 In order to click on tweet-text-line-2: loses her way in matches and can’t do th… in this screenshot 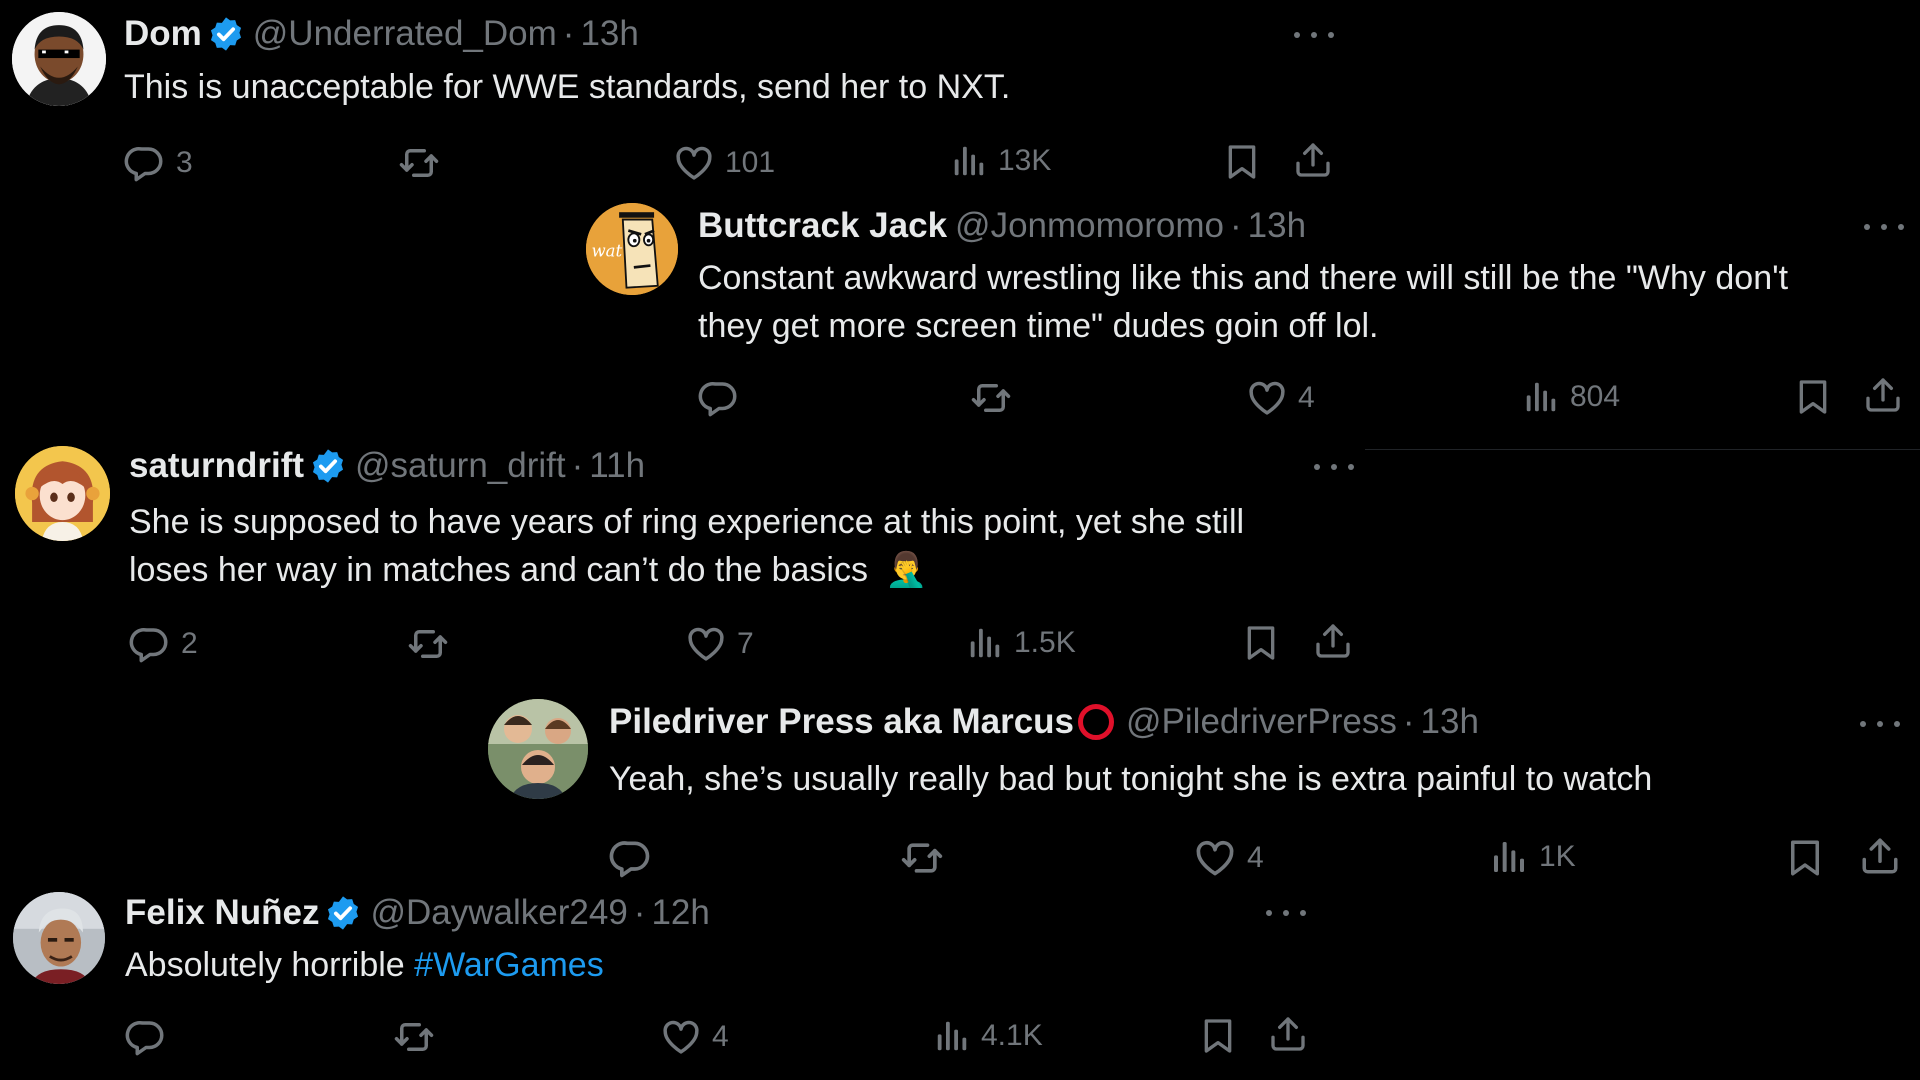, I will do `click(686, 570)`.